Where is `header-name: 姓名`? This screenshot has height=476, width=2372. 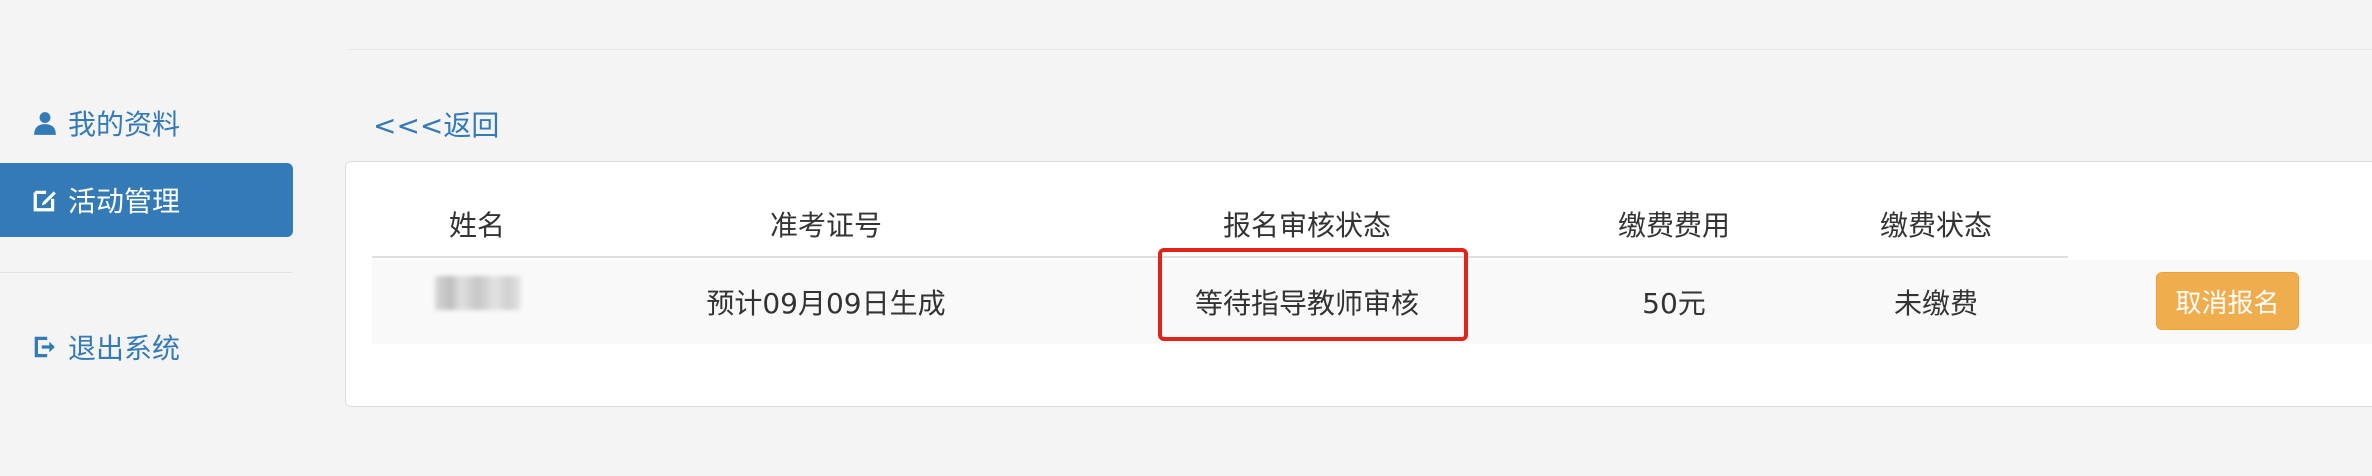
header-name: 姓名 is located at coordinates (477, 225).